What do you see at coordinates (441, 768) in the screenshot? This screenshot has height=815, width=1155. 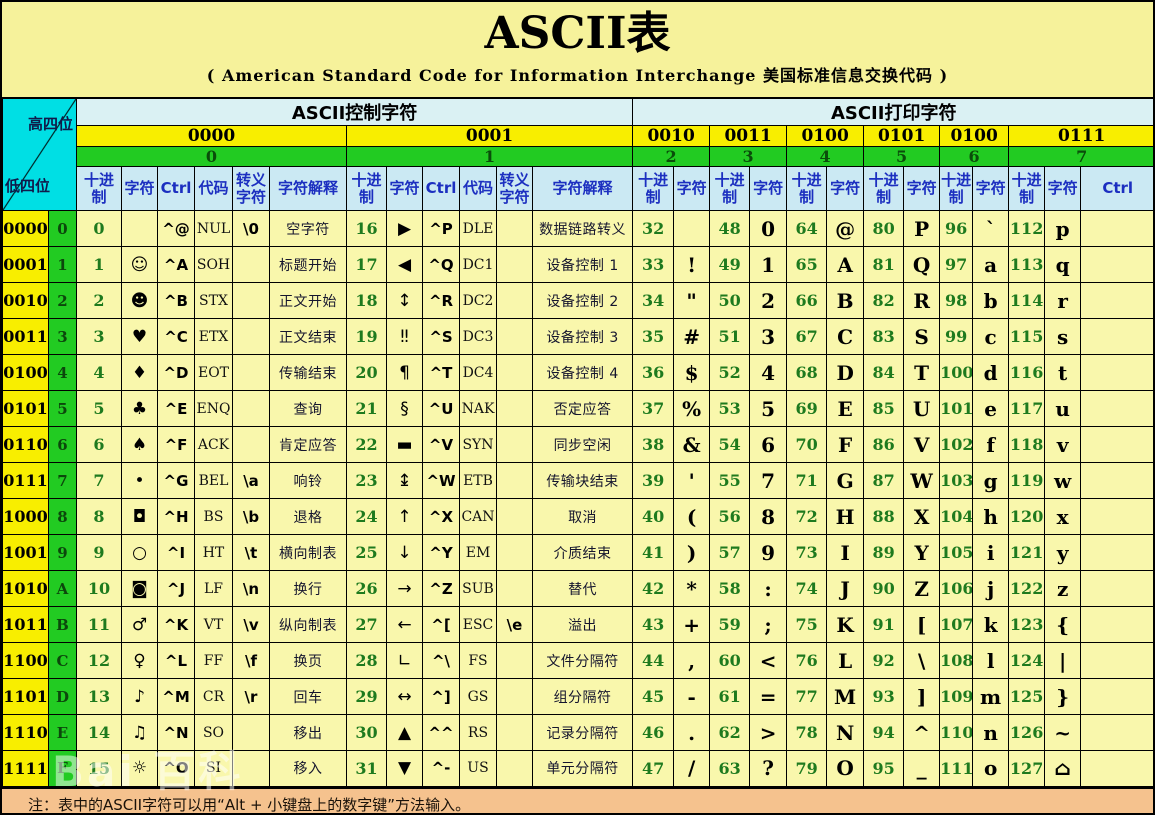 I see `cell-ctrl: ^-` at bounding box center [441, 768].